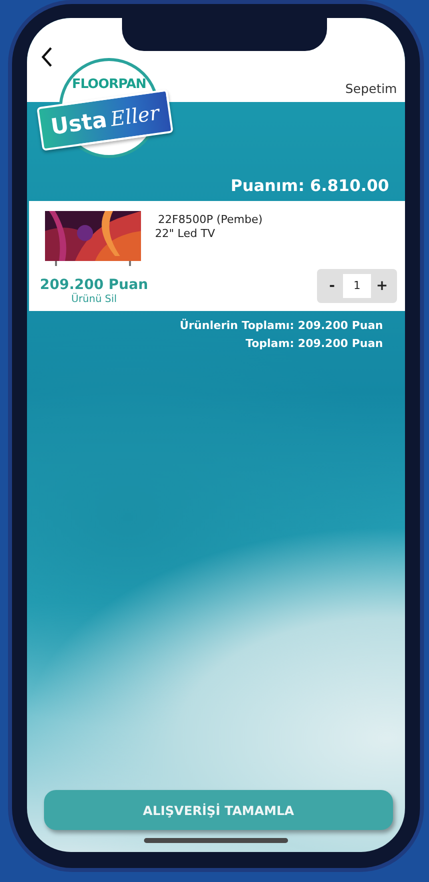 This screenshot has height=882, width=429. Describe the element at coordinates (78, 123) in the screenshot. I see `logo-word: Usta` at that location.